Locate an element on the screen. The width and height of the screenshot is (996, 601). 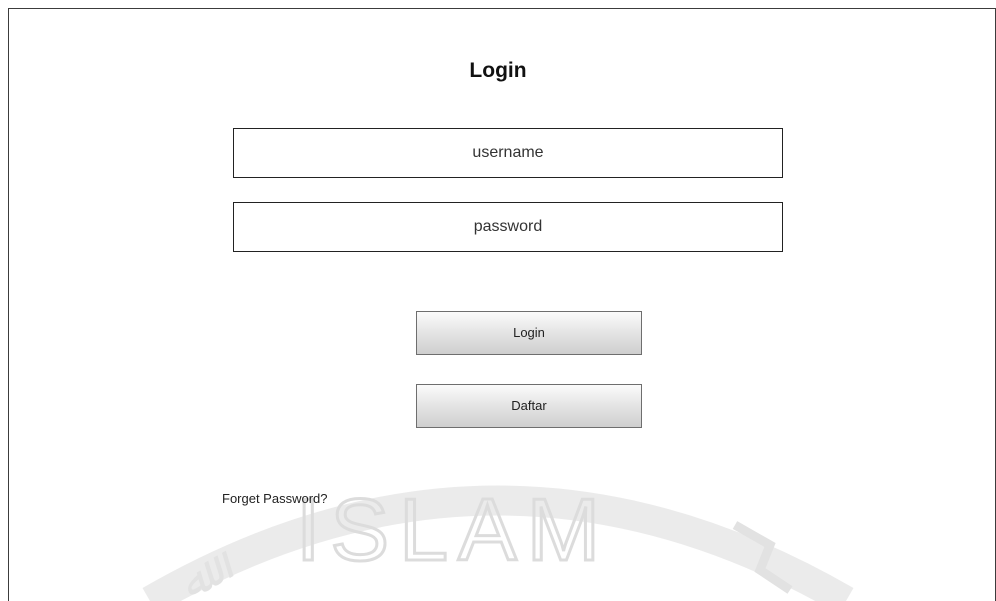
page-title: Login is located at coordinates (498, 70).